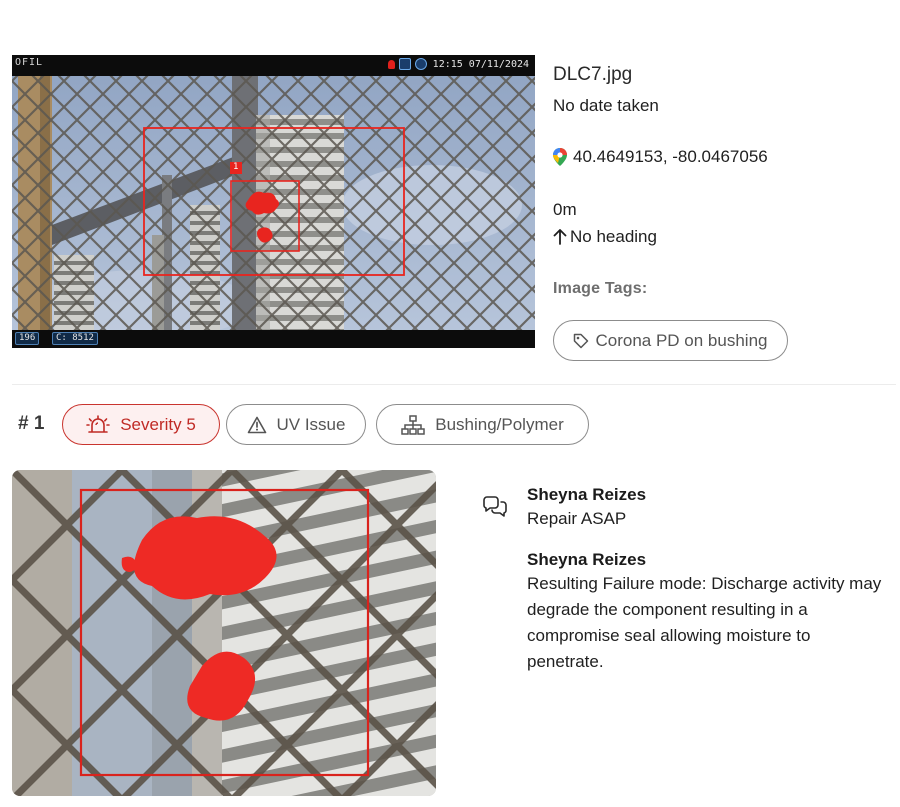 The image size is (900, 807). I want to click on coordinates-text: 40.4649153, -80.0467056, so click(670, 156).